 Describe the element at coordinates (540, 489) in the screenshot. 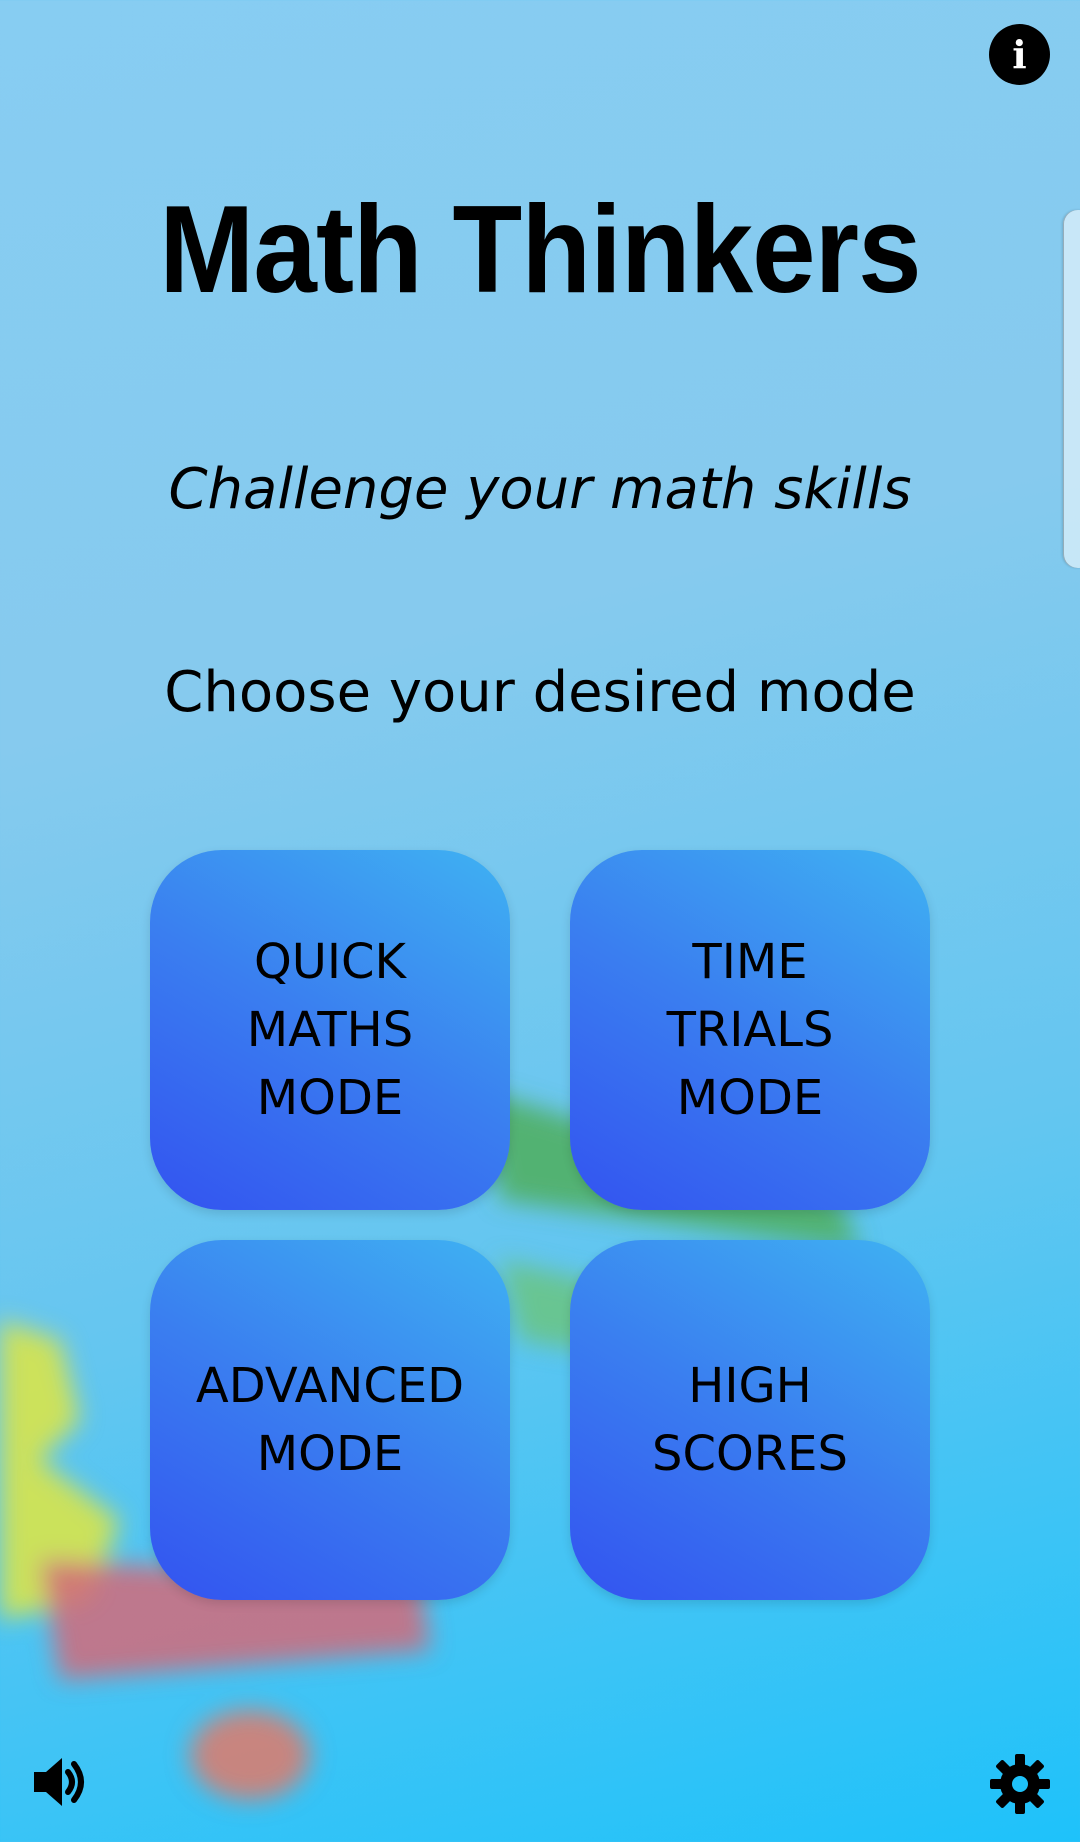

I see `app-subtitle: Challenge your math skills` at that location.